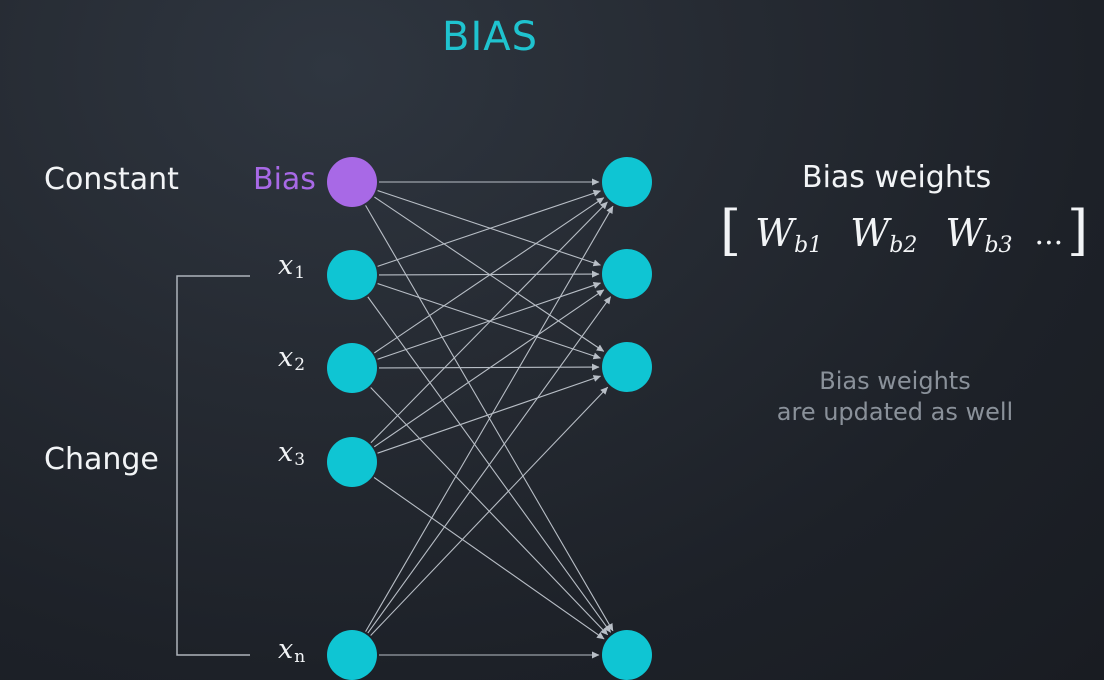  I want to click on hidden-node-n, so click(627, 655).